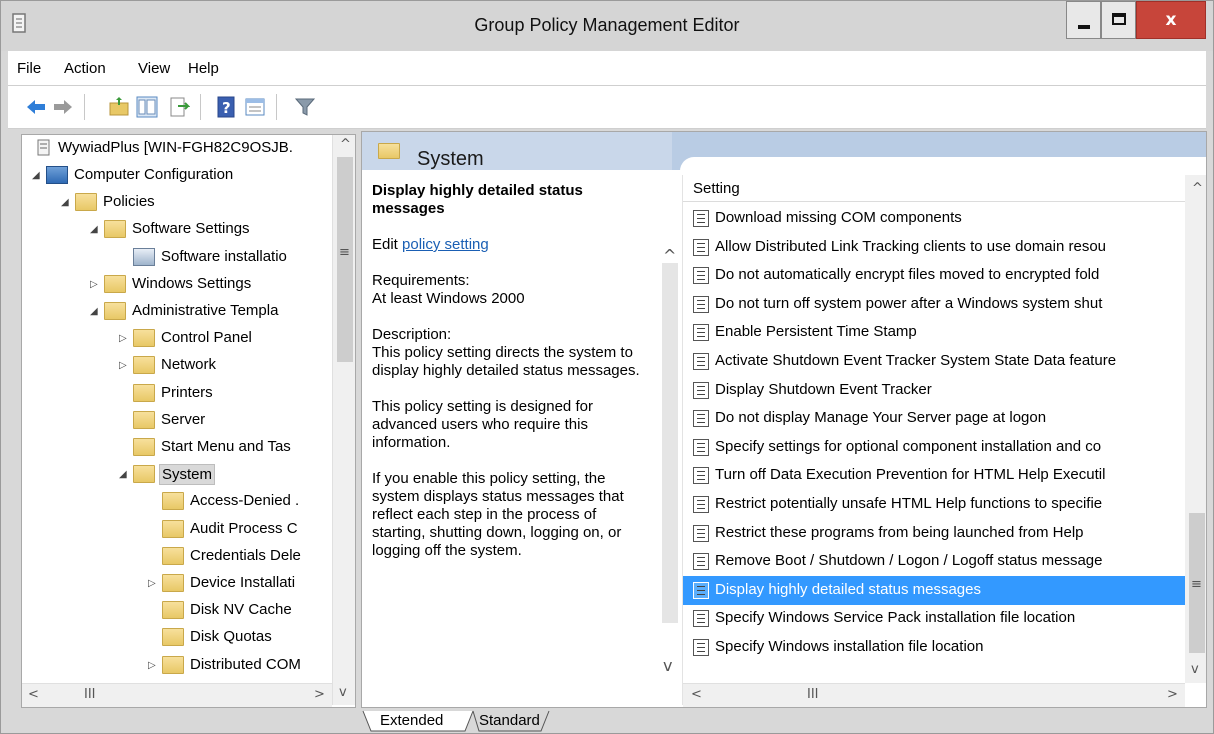 The image size is (1214, 734). I want to click on scrollbar-thumb, so click(670, 443).